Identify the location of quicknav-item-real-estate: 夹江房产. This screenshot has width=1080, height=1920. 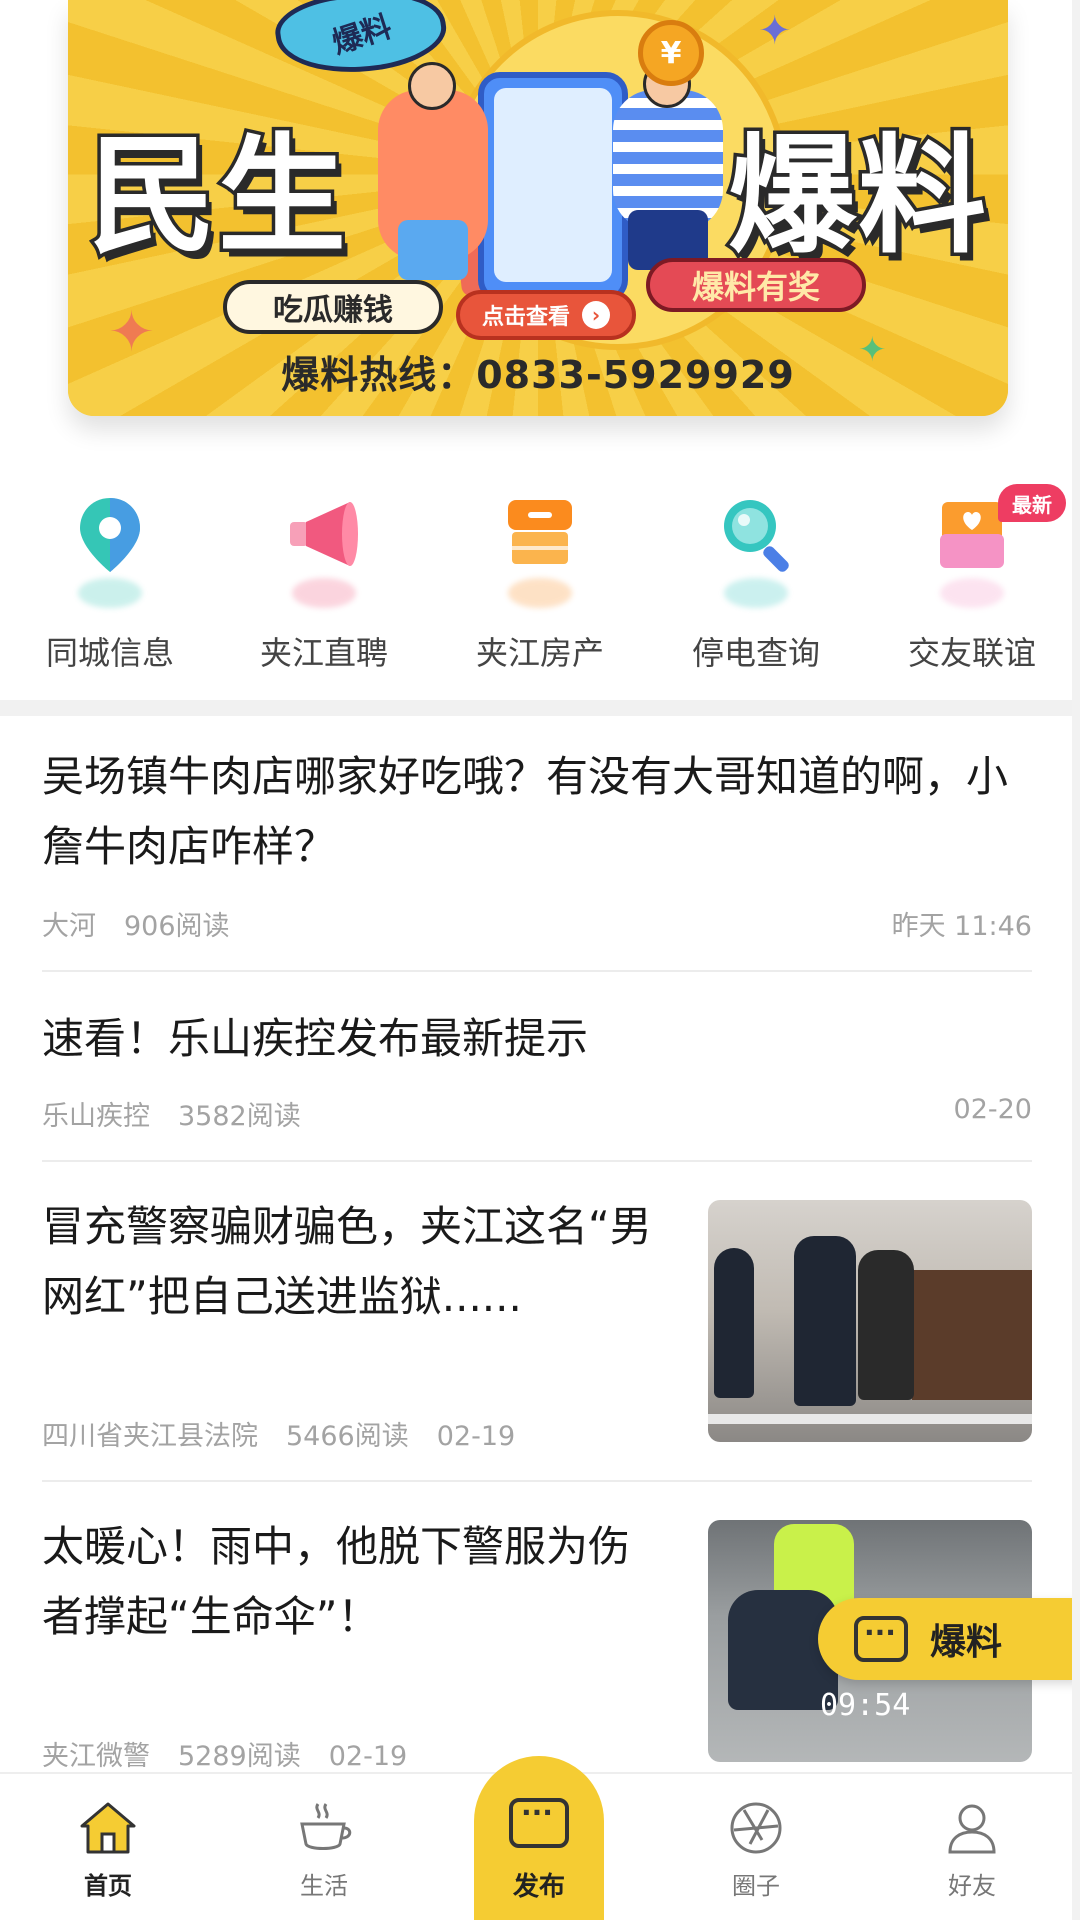
(540, 583).